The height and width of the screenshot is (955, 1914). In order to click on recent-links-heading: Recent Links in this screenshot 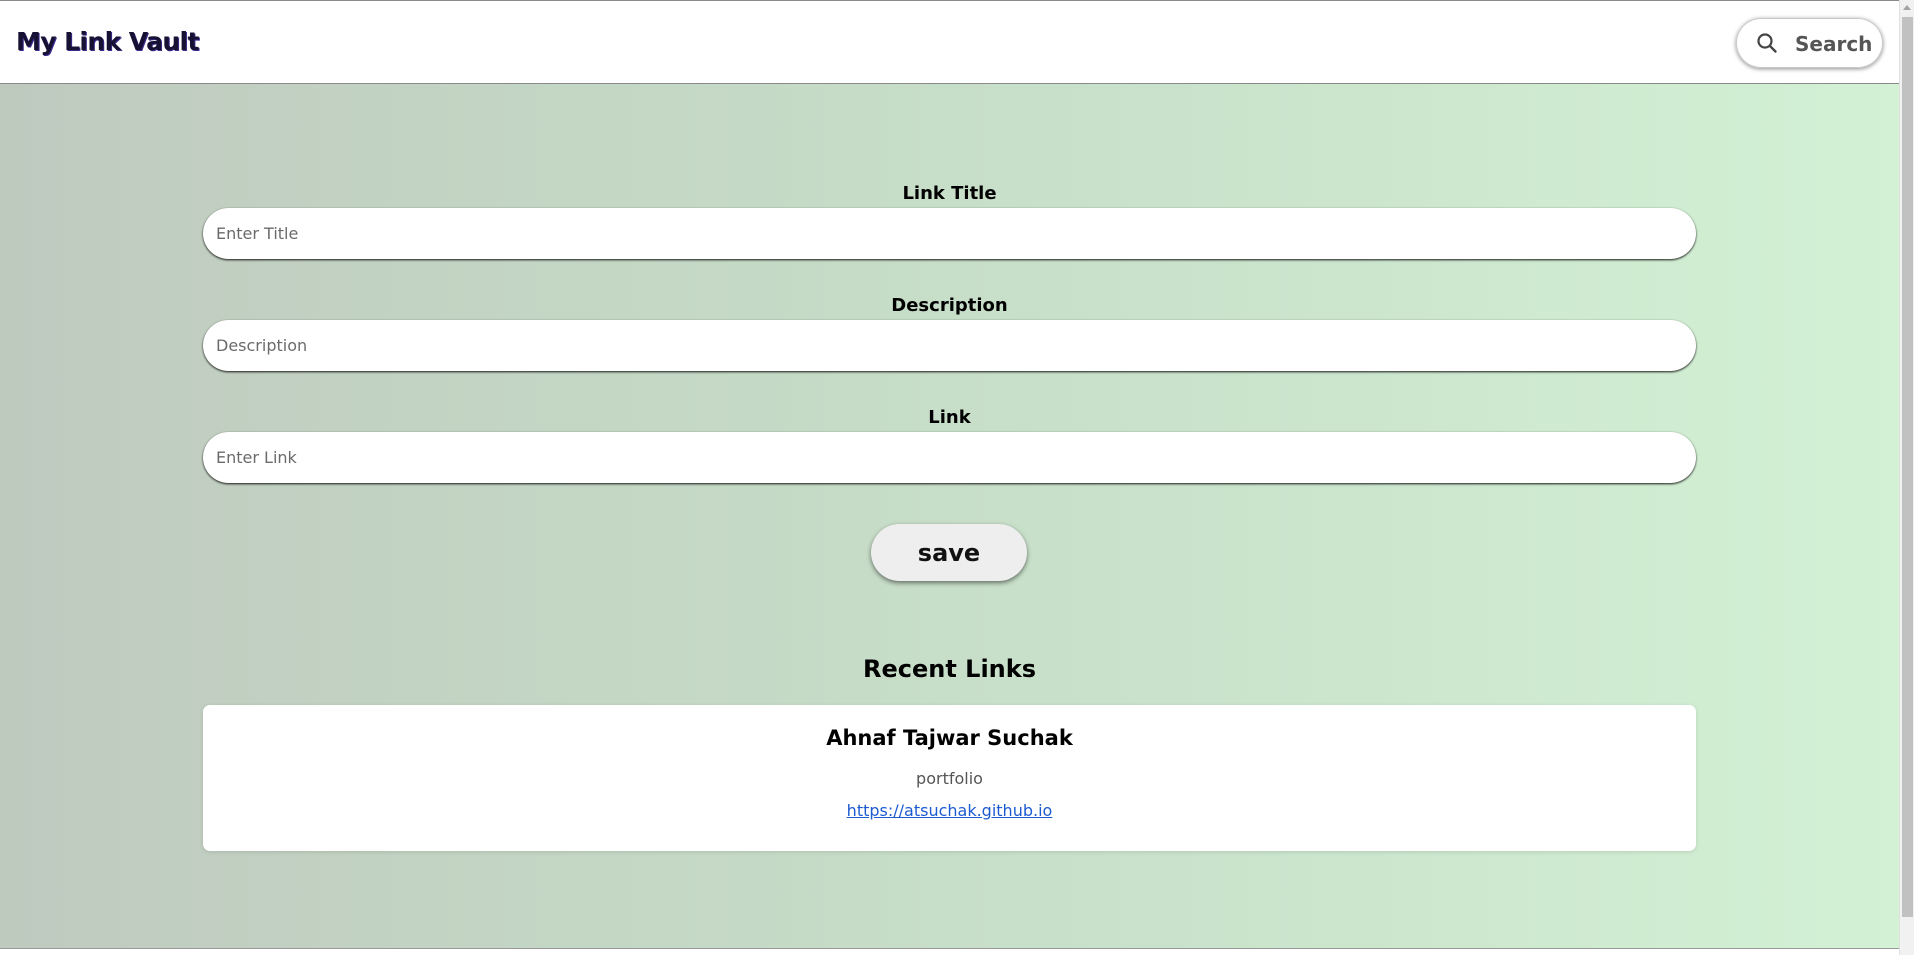, I will do `click(949, 669)`.